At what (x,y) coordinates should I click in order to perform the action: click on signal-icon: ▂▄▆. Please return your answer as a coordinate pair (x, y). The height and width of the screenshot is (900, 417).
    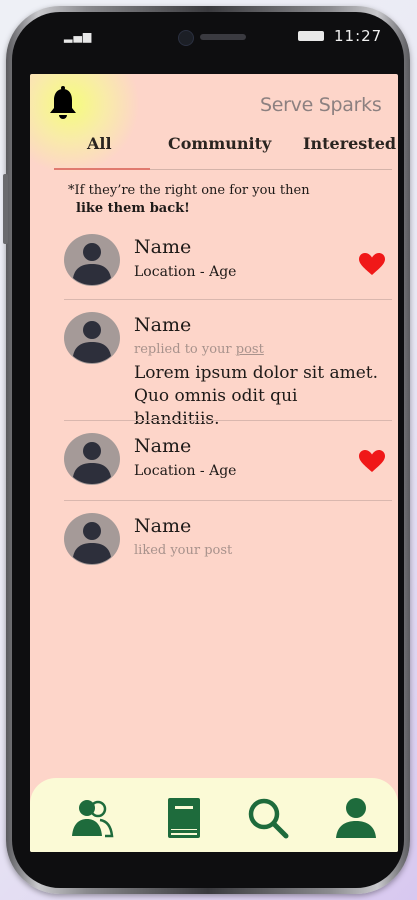
    Looking at the image, I should click on (78, 36).